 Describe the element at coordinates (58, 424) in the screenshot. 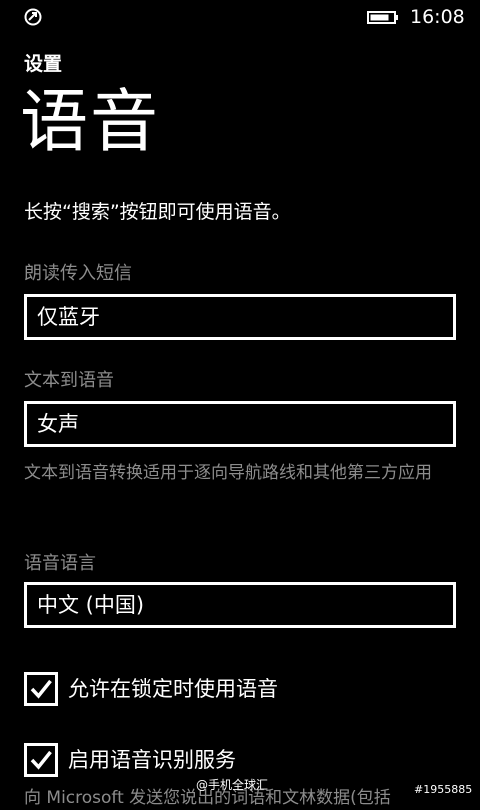

I see `tts-voice-value: 女声` at that location.